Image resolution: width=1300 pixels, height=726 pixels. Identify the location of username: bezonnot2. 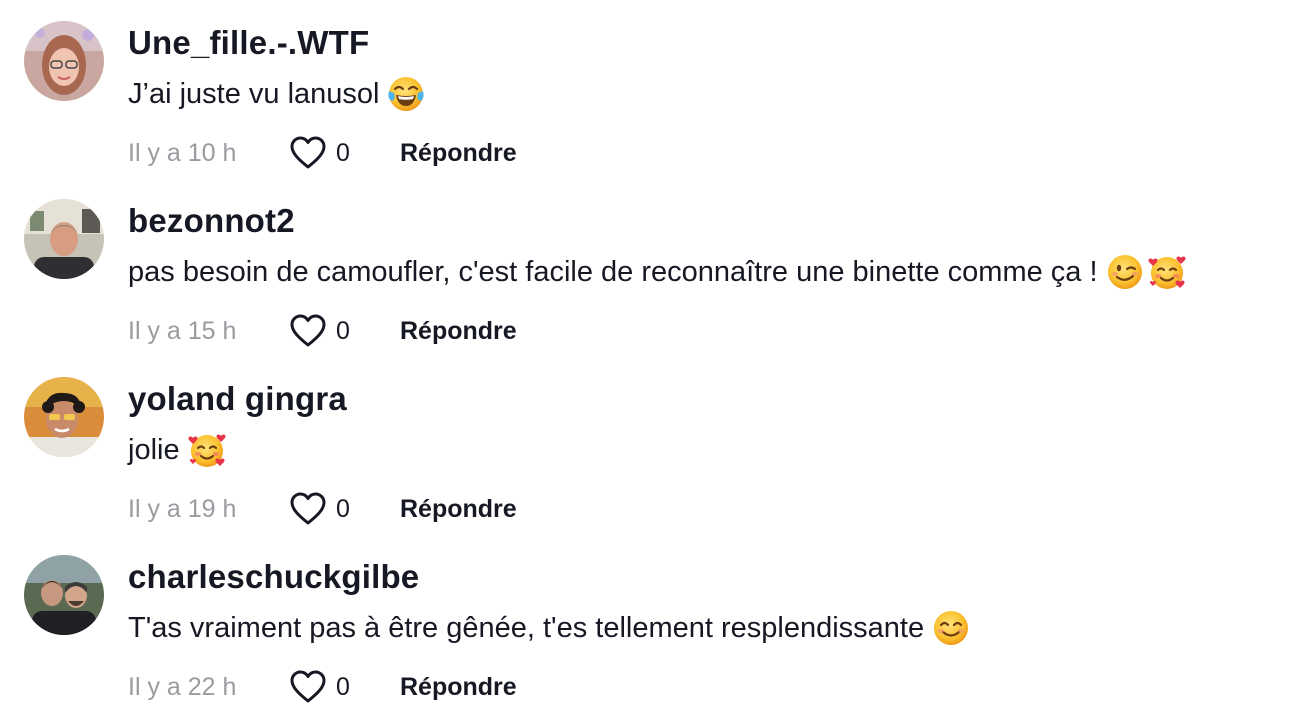
(211, 221).